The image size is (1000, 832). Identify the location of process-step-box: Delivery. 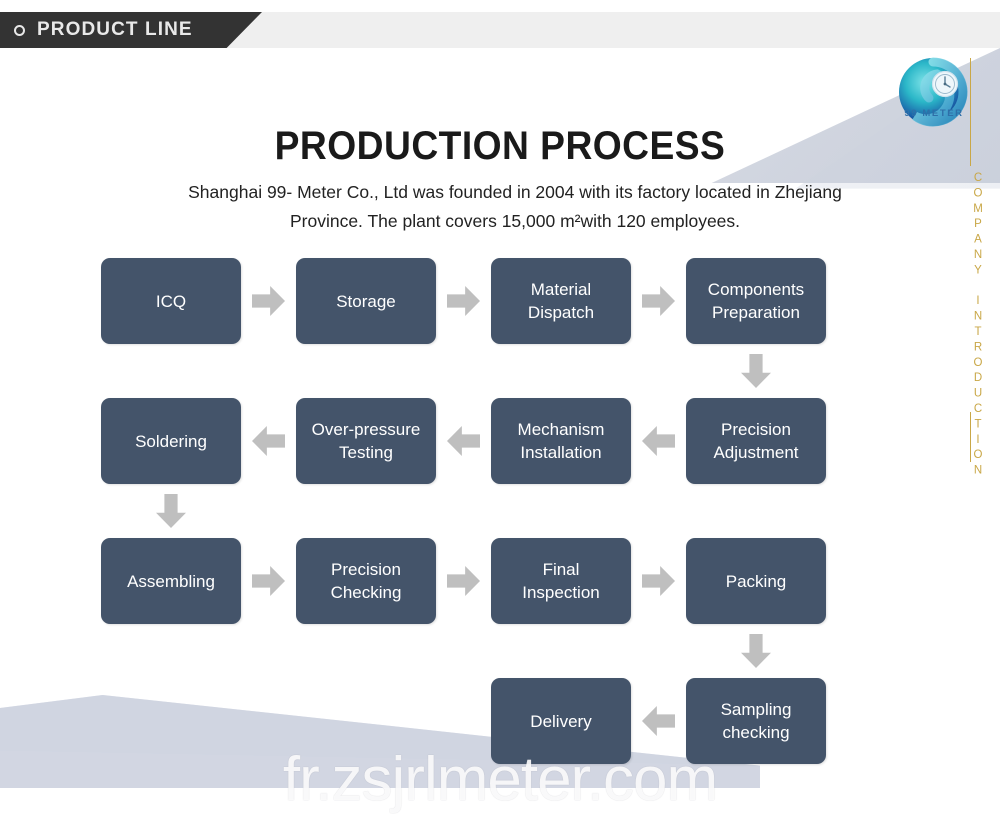
(561, 721).